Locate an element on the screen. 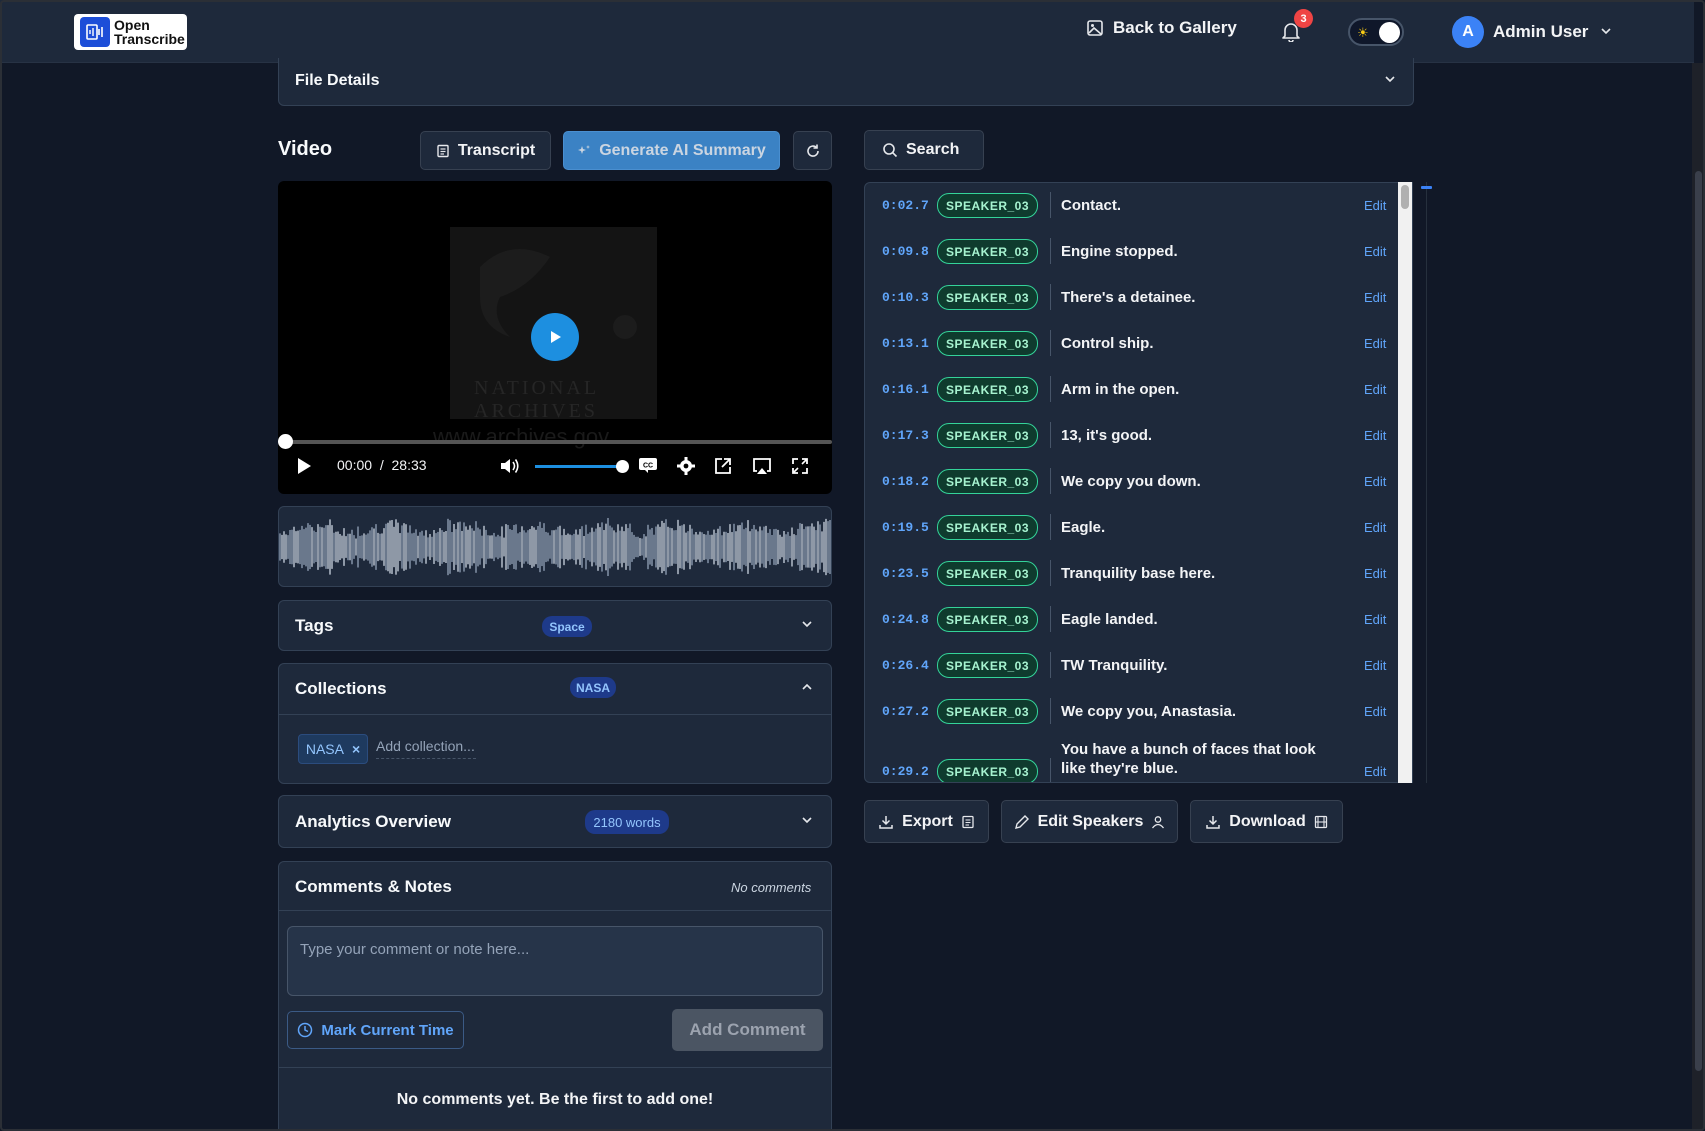 Image resolution: width=1705 pixels, height=1131 pixels. remove-collection-button: × is located at coordinates (356, 749).